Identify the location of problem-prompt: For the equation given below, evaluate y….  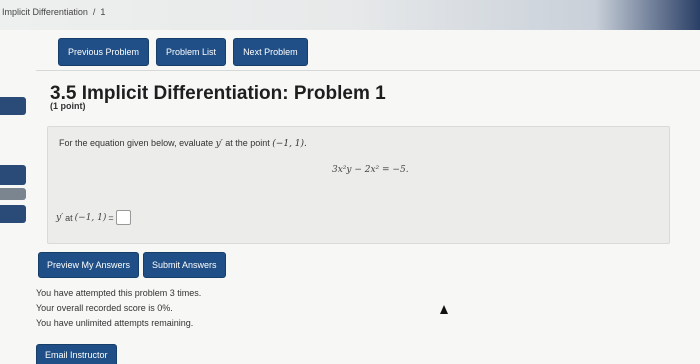
(183, 143).